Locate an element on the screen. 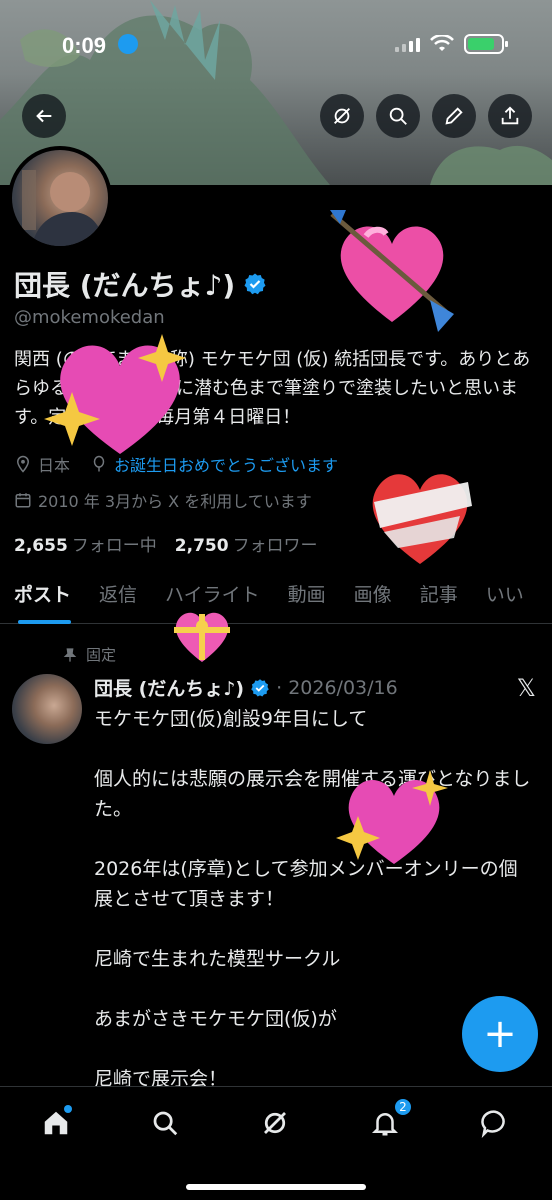 The width and height of the screenshot is (552, 1200). nav-grok is located at coordinates (275, 1123).